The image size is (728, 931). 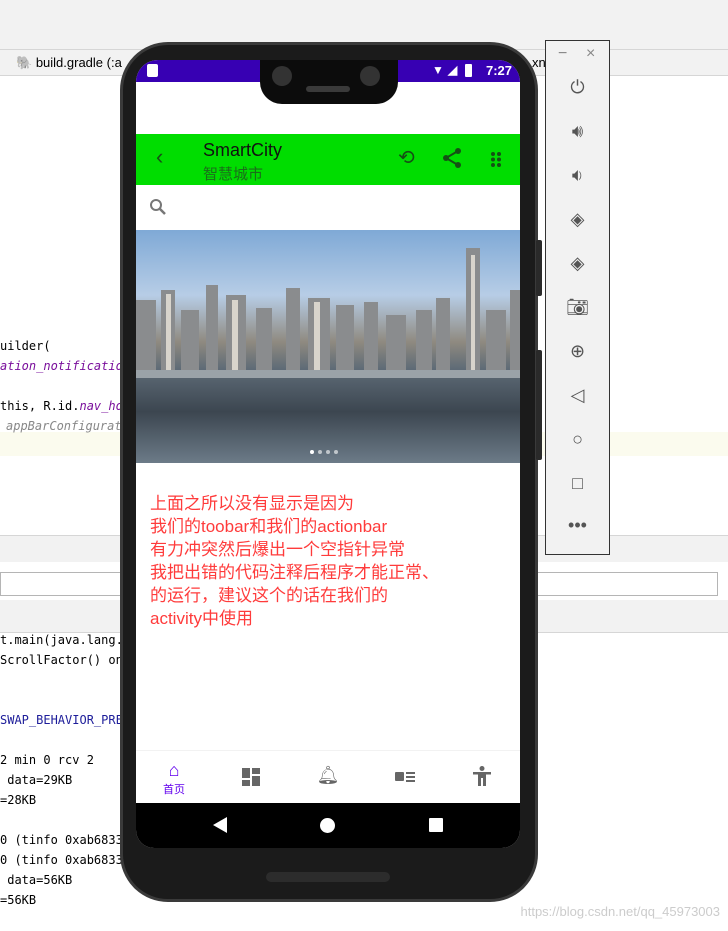 I want to click on overview-icon, so click(x=436, y=825).